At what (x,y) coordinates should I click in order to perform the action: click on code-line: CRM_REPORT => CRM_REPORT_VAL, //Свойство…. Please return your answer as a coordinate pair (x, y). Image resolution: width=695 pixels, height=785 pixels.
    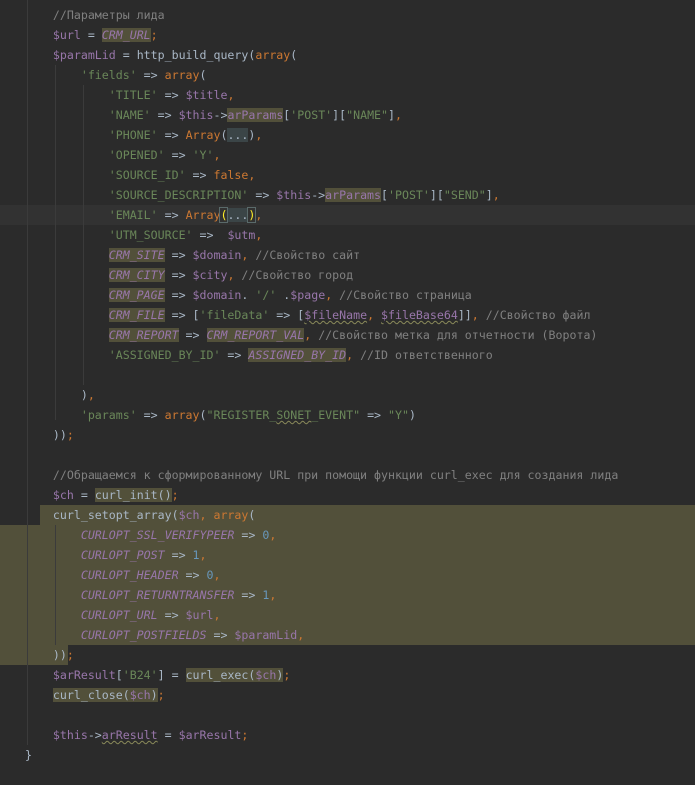
    Looking at the image, I should click on (311, 335).